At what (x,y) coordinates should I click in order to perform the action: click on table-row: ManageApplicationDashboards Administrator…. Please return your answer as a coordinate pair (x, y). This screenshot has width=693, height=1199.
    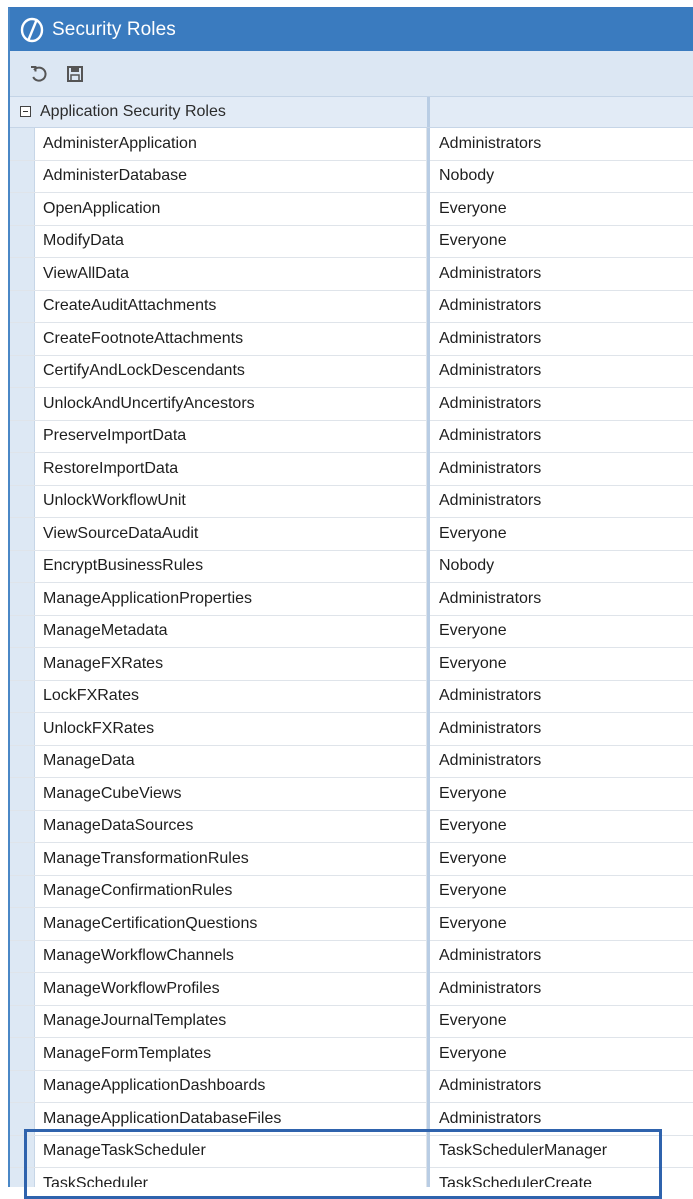
    Looking at the image, I should click on (351, 1086).